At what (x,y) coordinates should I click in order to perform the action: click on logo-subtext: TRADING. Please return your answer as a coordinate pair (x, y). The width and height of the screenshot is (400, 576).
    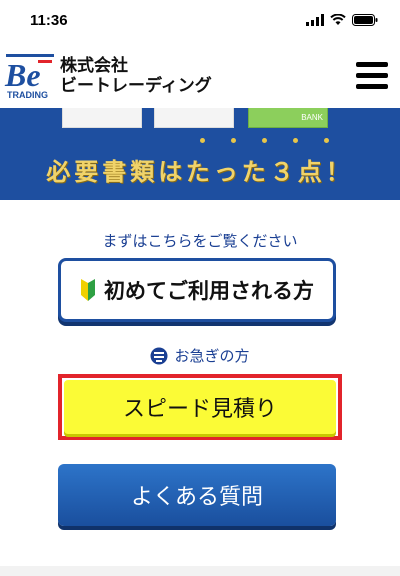
    Looking at the image, I should click on (27, 95).